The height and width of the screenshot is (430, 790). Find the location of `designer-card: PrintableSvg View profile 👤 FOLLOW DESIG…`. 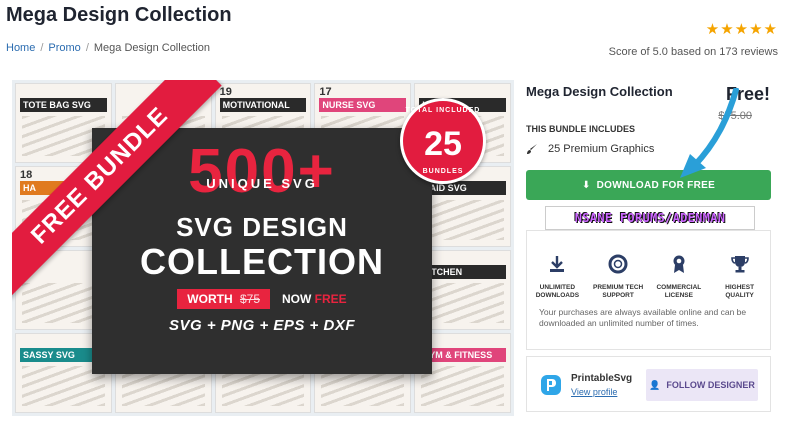

designer-card: PrintableSvg View profile 👤 FOLLOW DESIG… is located at coordinates (648, 384).